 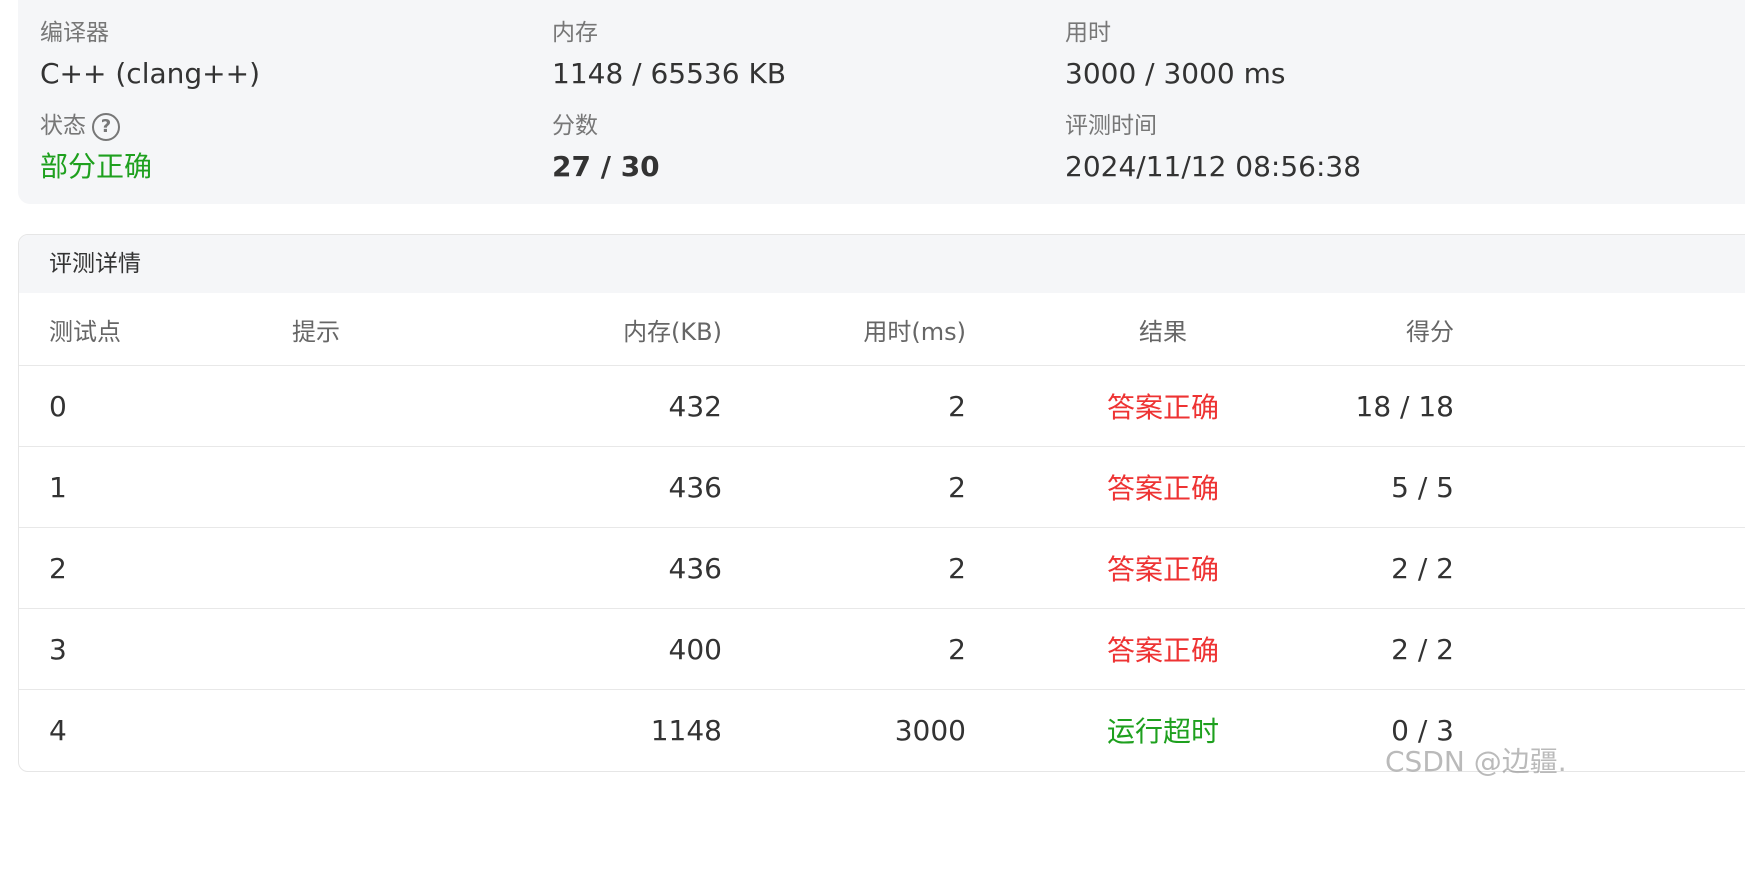 I want to click on col-header-result: 结果, so click(x=1163, y=331).